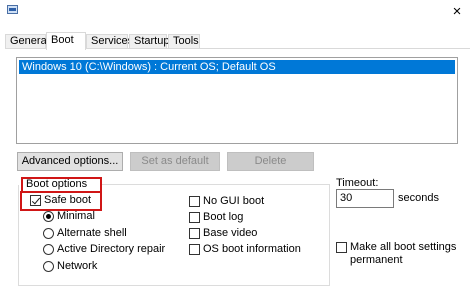  Describe the element at coordinates (270, 161) in the screenshot. I see `delete-button: Delete` at that location.